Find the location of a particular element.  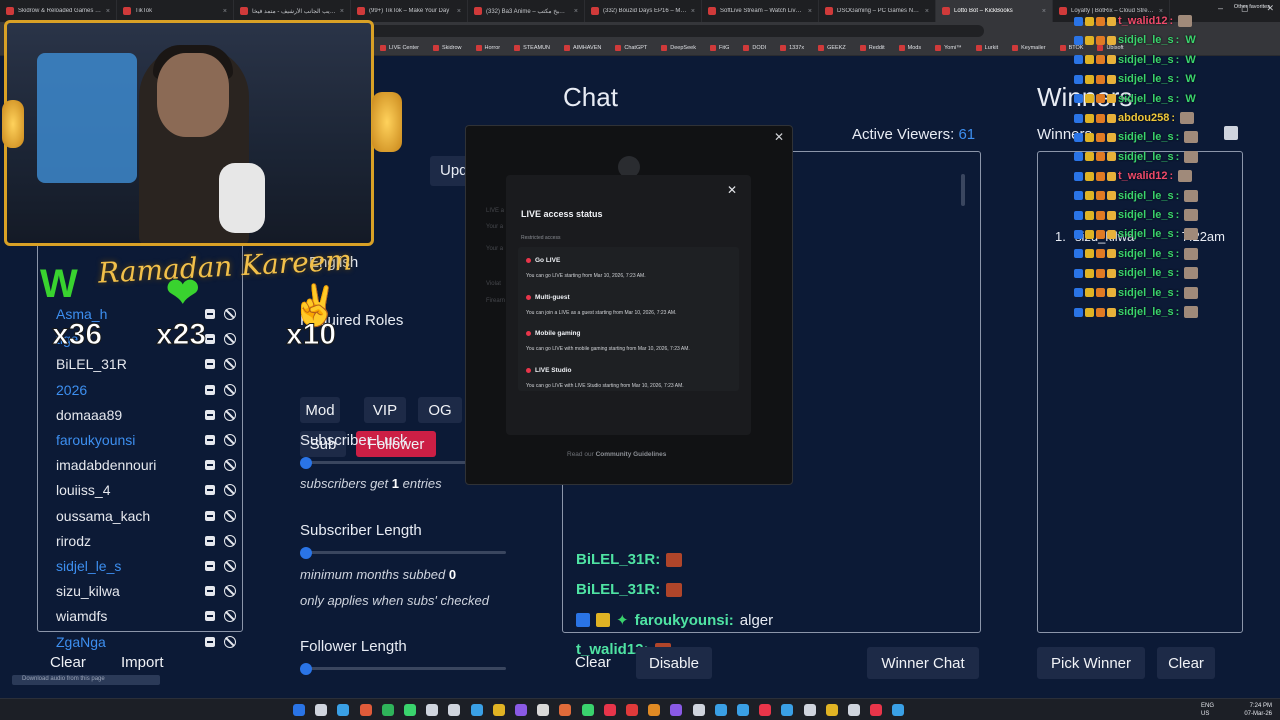

role-button-vip: VIP is located at coordinates (385, 410).